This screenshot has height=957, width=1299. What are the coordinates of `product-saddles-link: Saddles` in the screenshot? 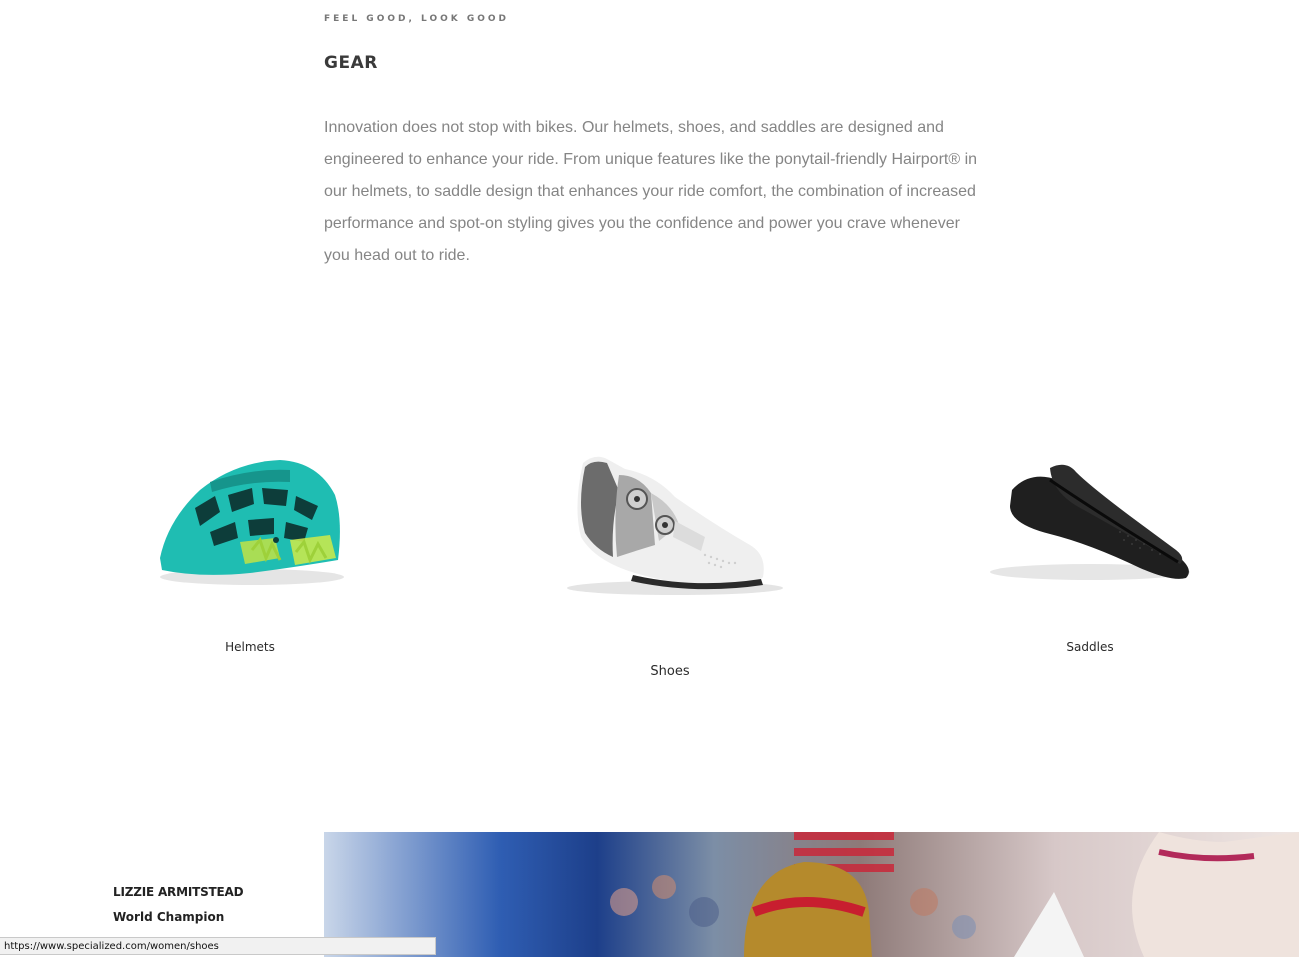 It's located at (1090, 550).